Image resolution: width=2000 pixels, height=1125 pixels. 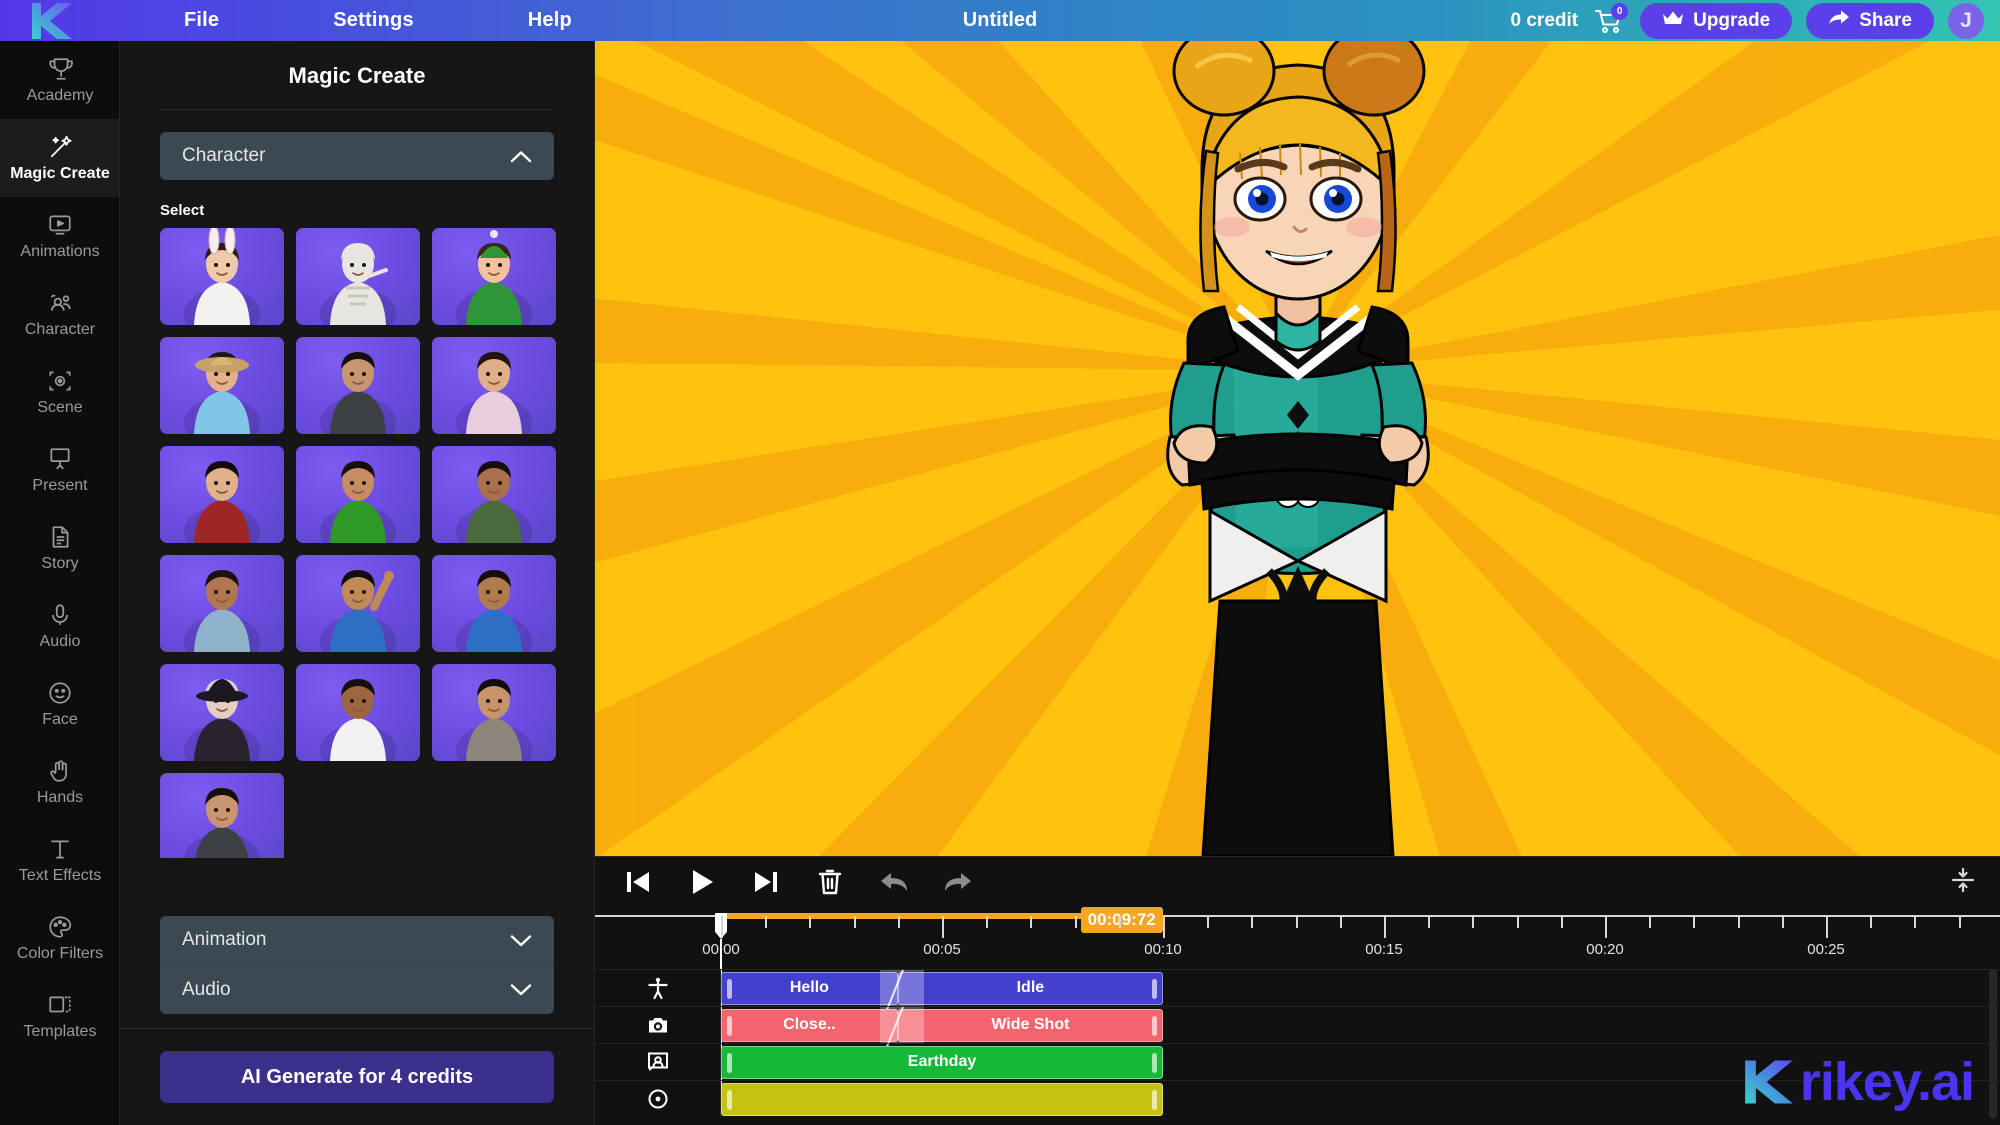 What do you see at coordinates (59, 938) in the screenshot?
I see `sidebar-item-color-filters: Color Filters` at bounding box center [59, 938].